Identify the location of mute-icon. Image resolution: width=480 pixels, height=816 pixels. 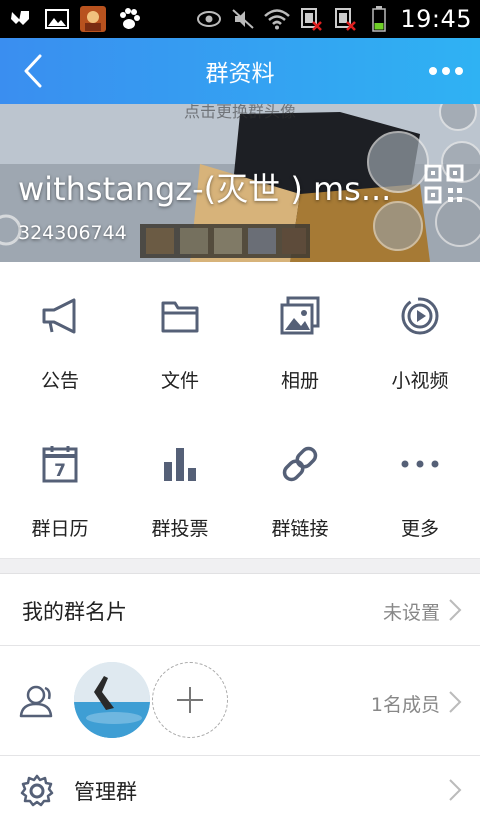
(243, 19).